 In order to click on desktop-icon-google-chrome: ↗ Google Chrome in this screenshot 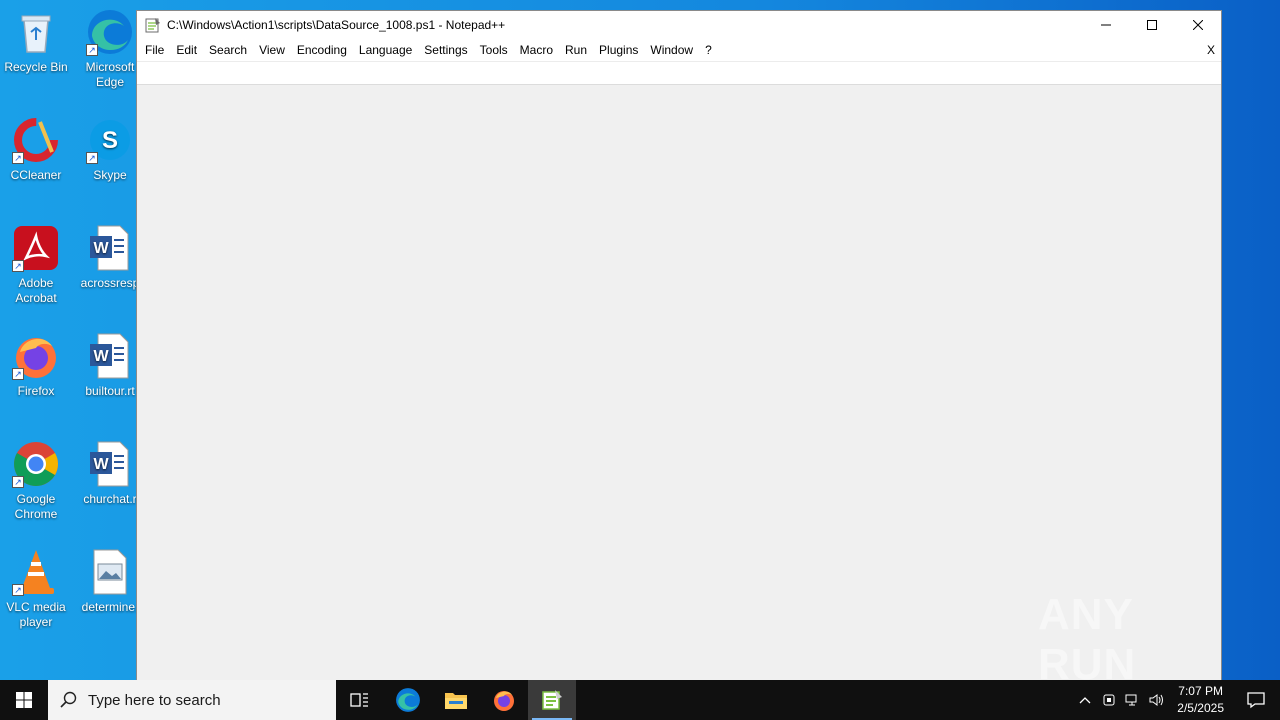, I will do `click(36, 481)`.